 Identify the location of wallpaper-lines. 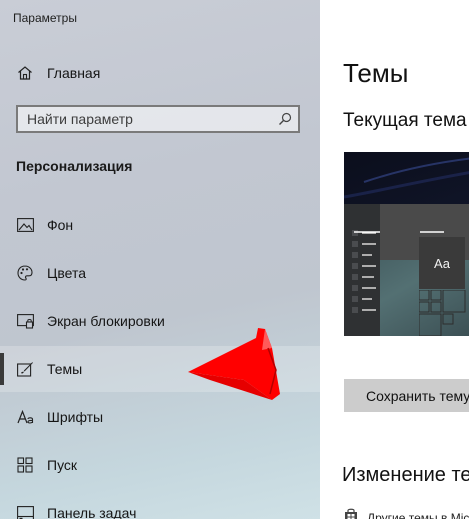
(406, 178).